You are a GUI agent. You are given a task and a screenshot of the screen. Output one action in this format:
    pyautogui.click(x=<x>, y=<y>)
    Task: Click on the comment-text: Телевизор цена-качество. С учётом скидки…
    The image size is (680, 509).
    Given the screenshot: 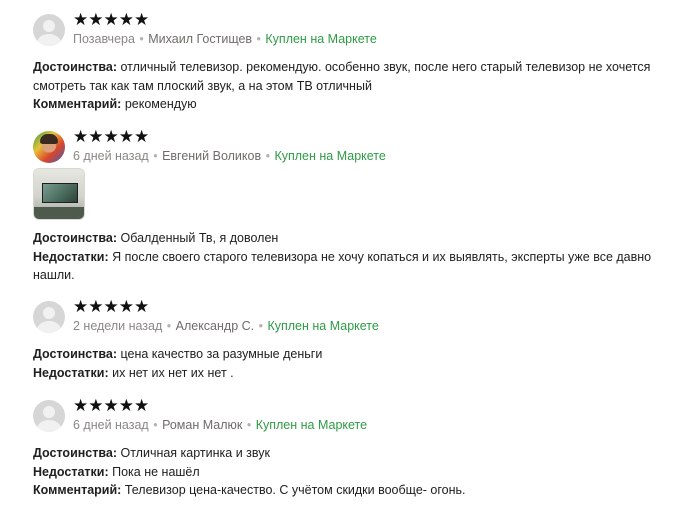 What is the action you would take?
    pyautogui.click(x=293, y=490)
    